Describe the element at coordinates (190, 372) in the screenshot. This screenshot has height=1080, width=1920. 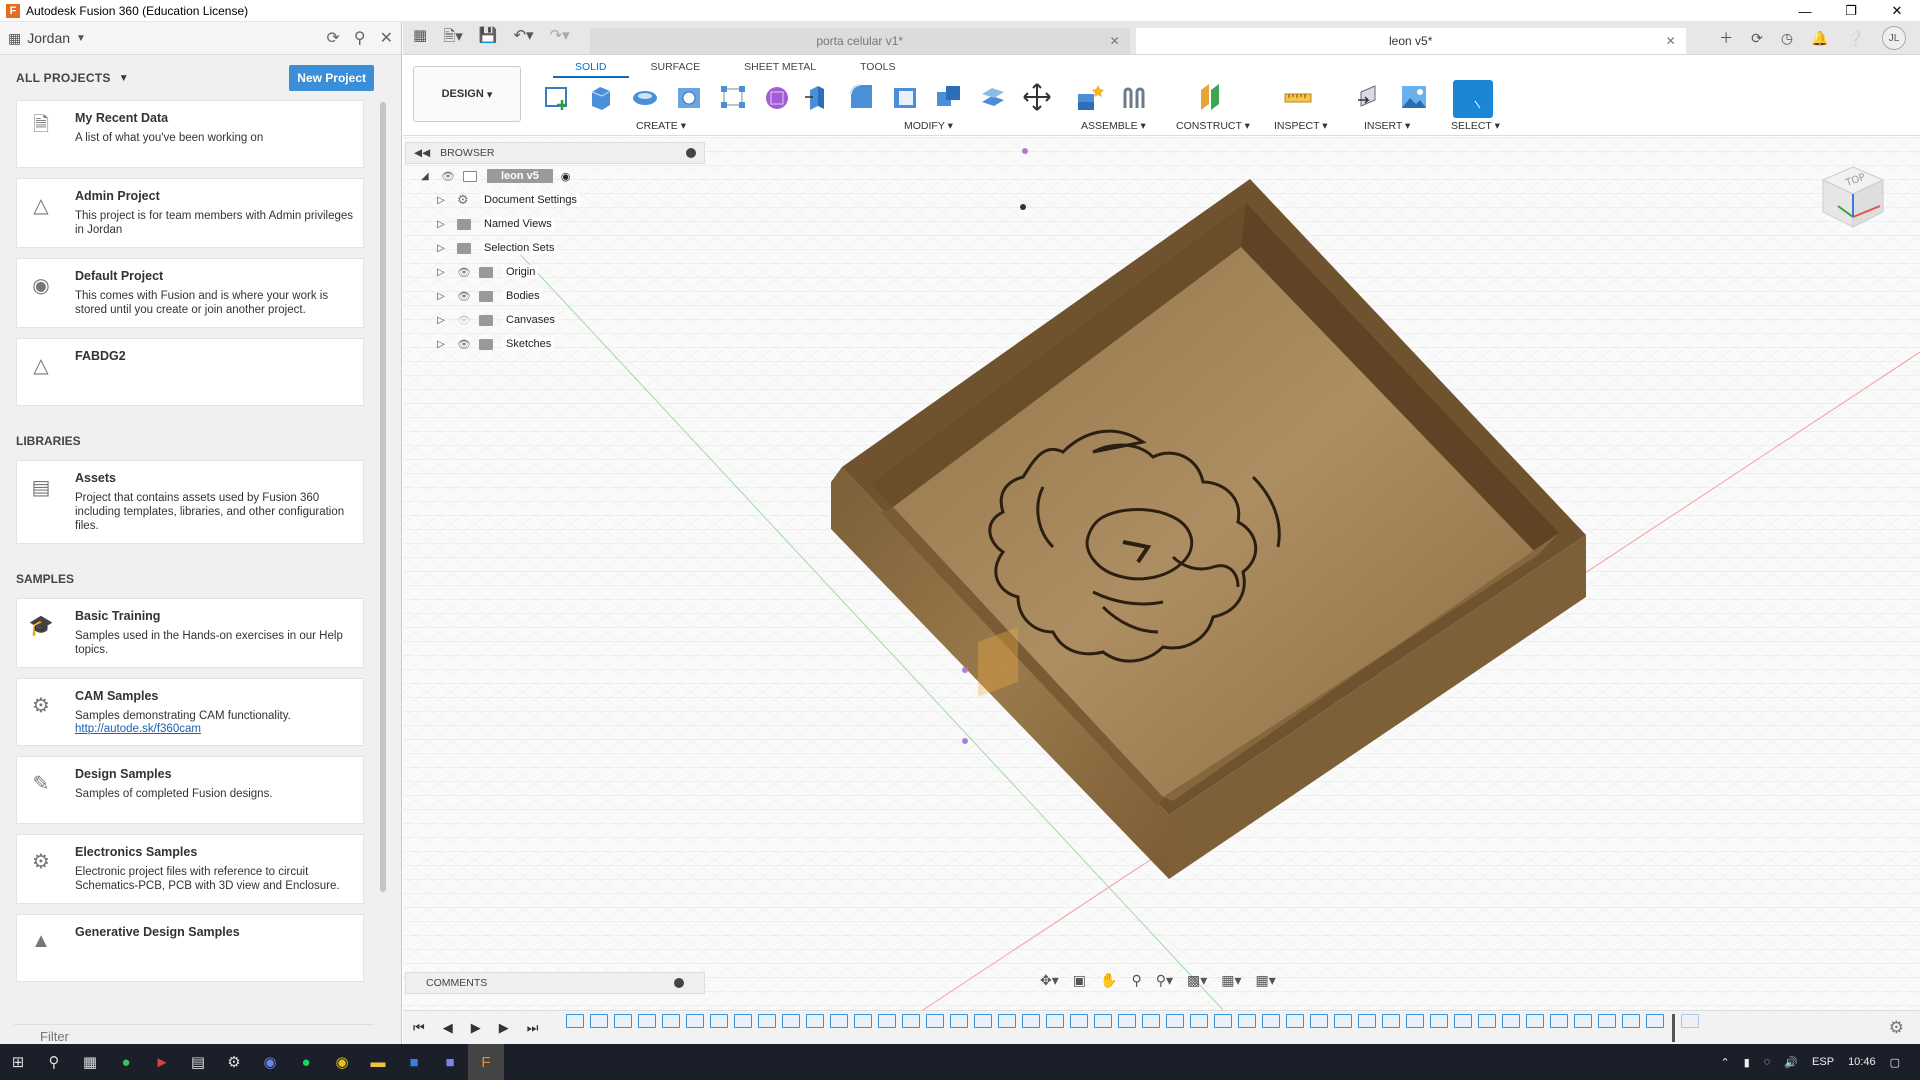
I see `project-card: △ FABDG2` at that location.